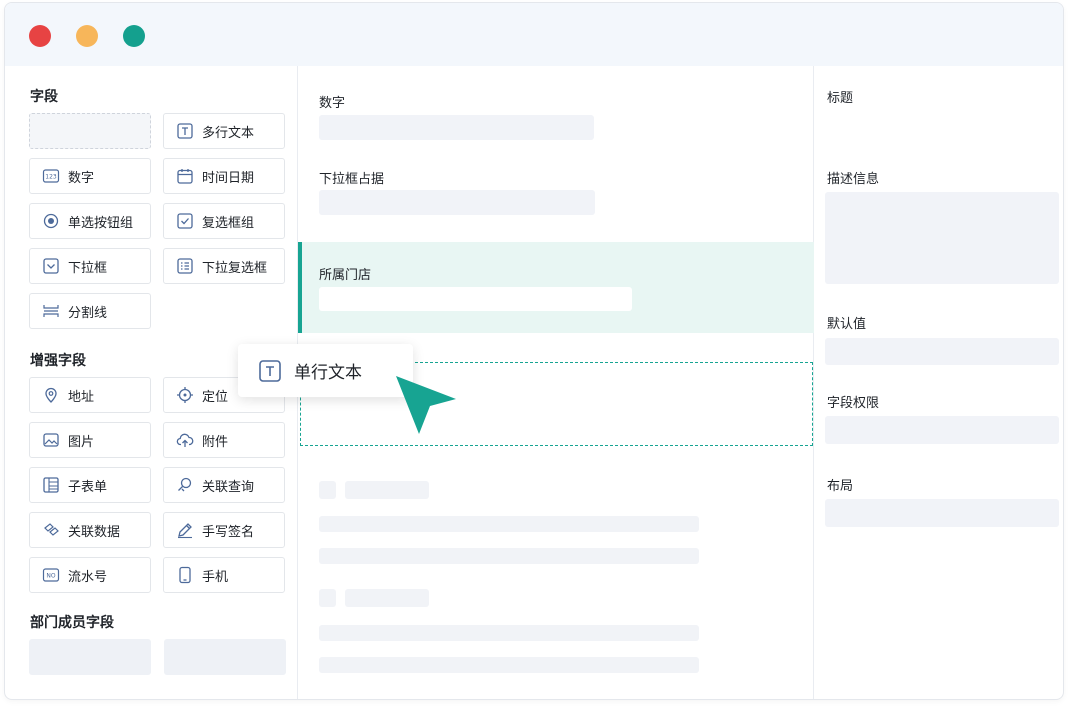 The width and height of the screenshot is (1068, 724). Describe the element at coordinates (853, 403) in the screenshot. I see `property-permission-label: 字段权限` at that location.